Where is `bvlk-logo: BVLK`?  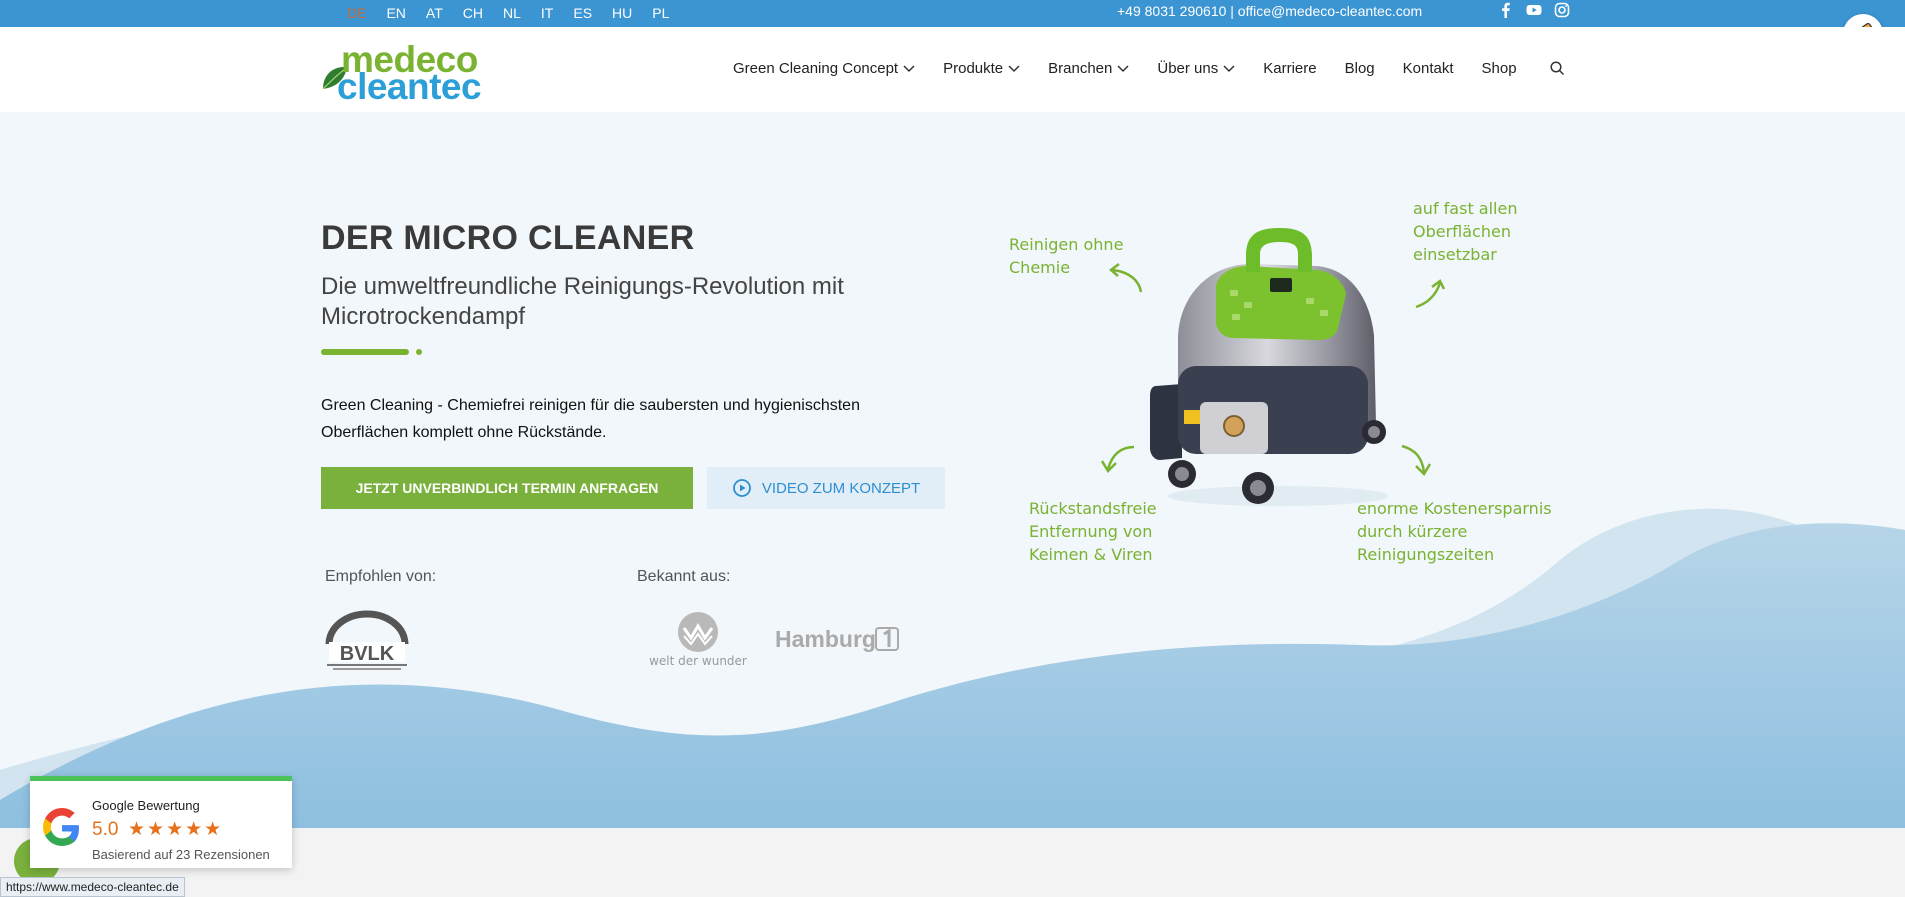
bvlk-logo: BVLK is located at coordinates (367, 643).